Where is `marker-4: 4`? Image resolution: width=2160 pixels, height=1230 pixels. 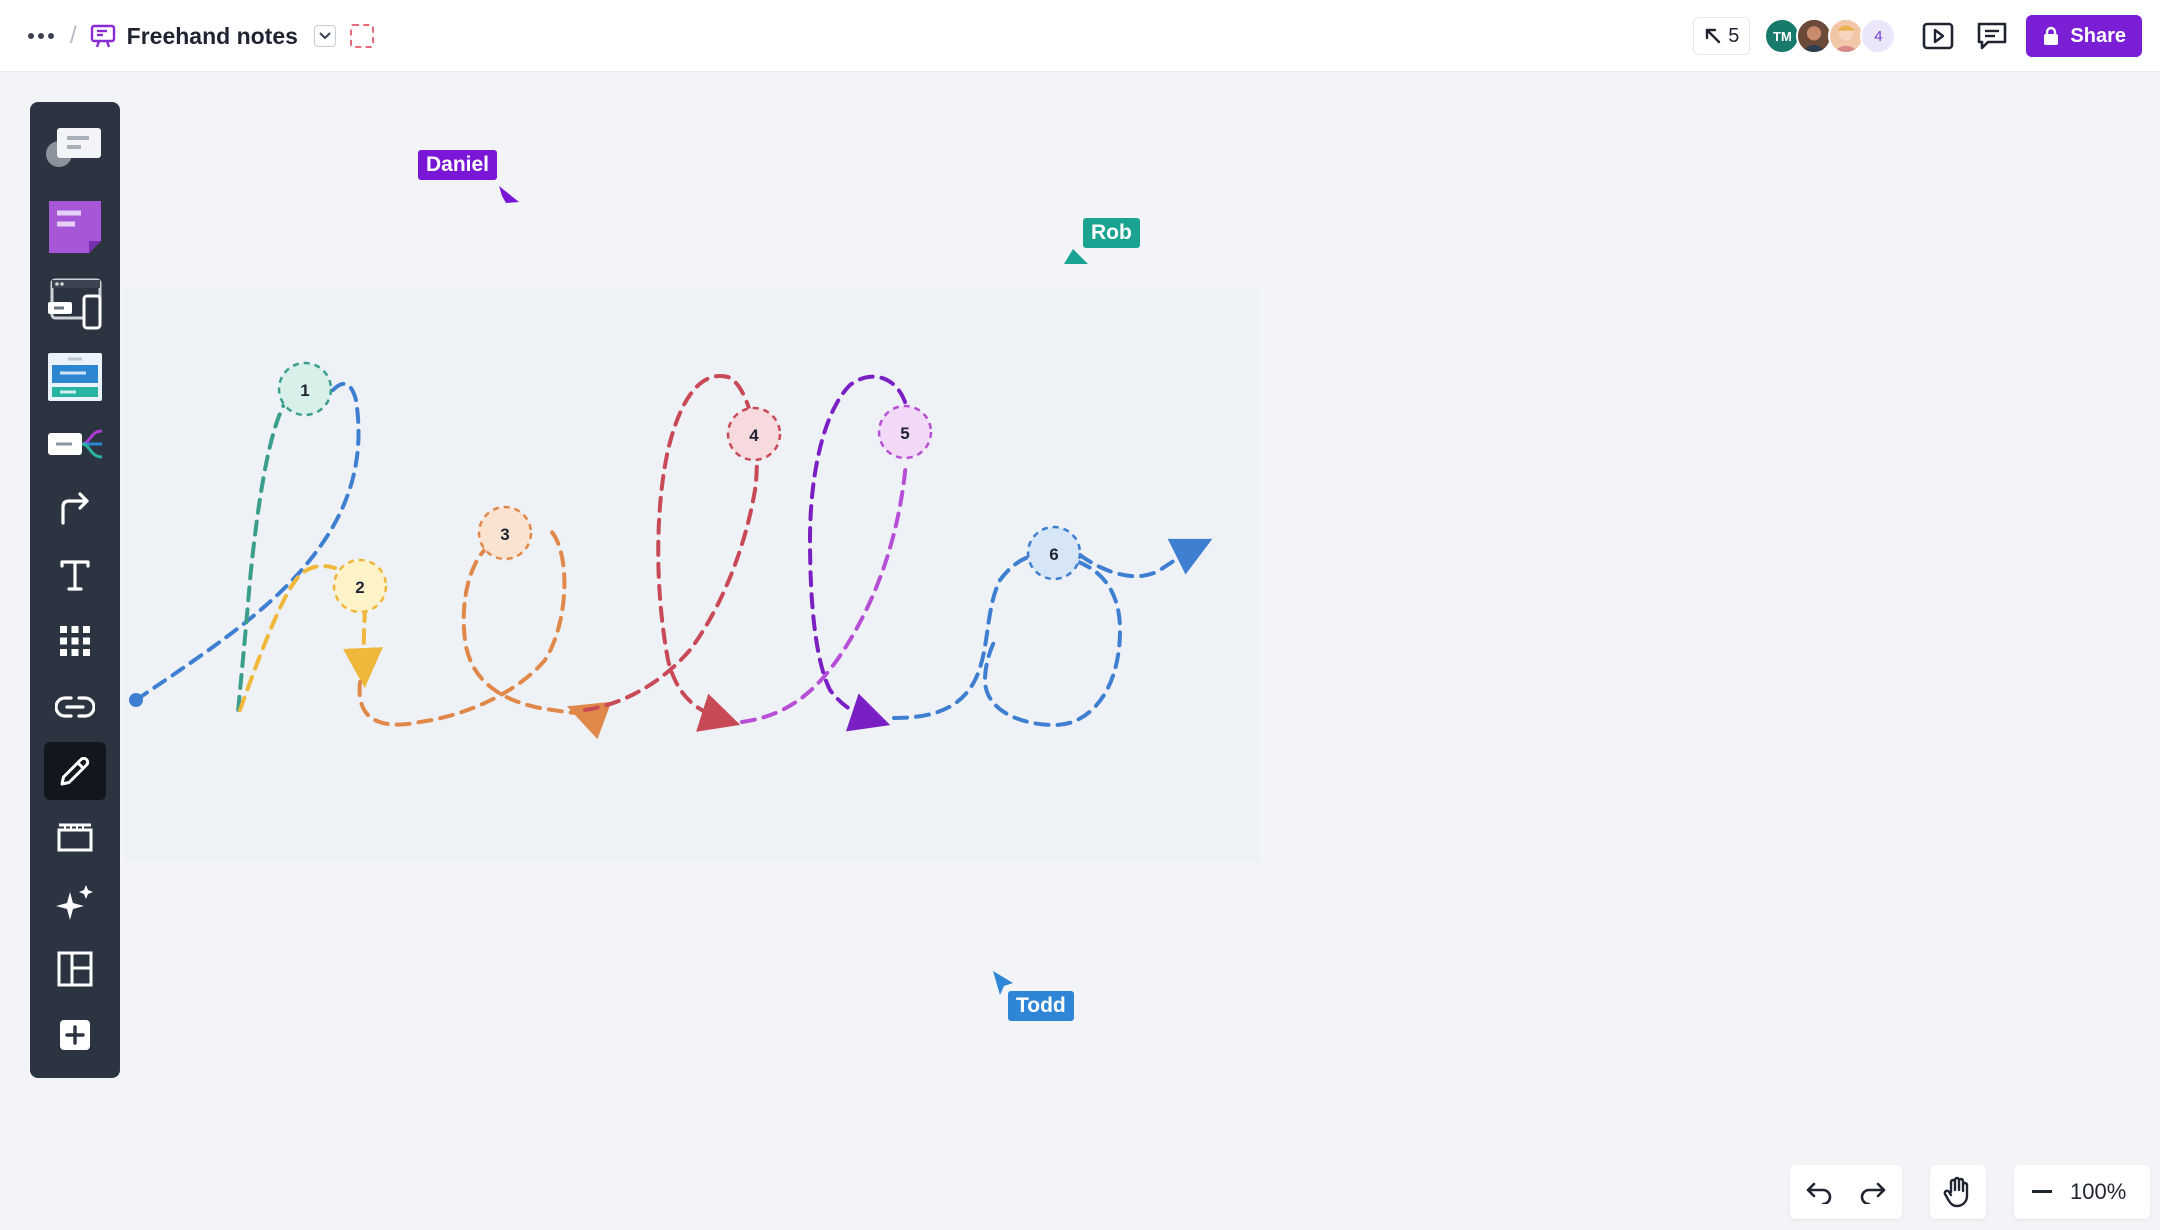 marker-4: 4 is located at coordinates (754, 434).